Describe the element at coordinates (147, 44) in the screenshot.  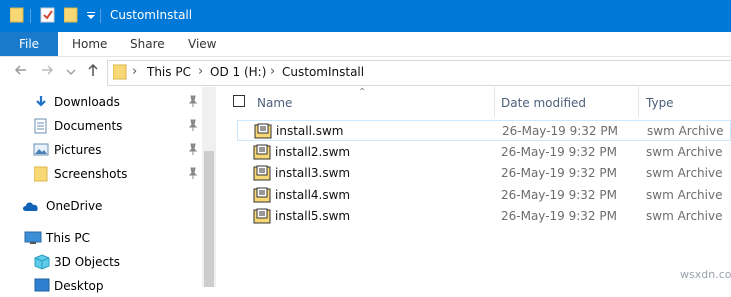
I see `tab-share: Share` at that location.